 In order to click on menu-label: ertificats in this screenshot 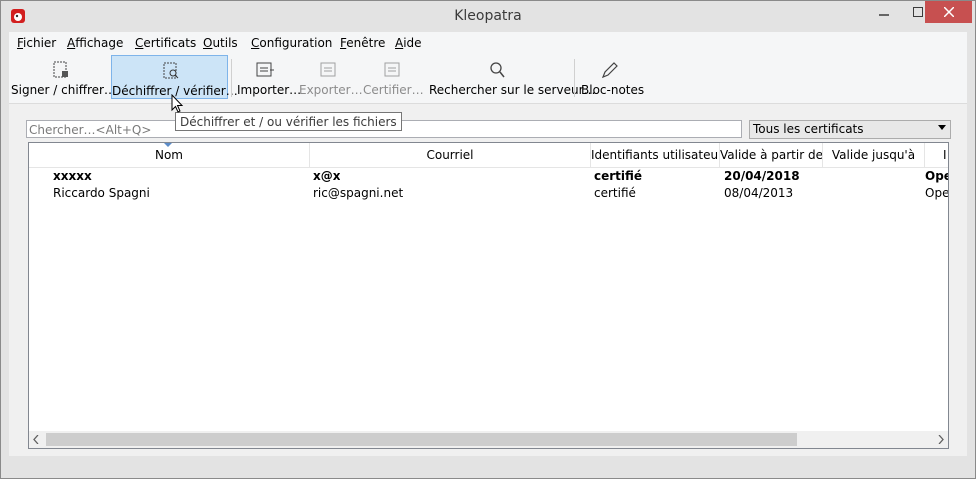, I will do `click(170, 43)`.